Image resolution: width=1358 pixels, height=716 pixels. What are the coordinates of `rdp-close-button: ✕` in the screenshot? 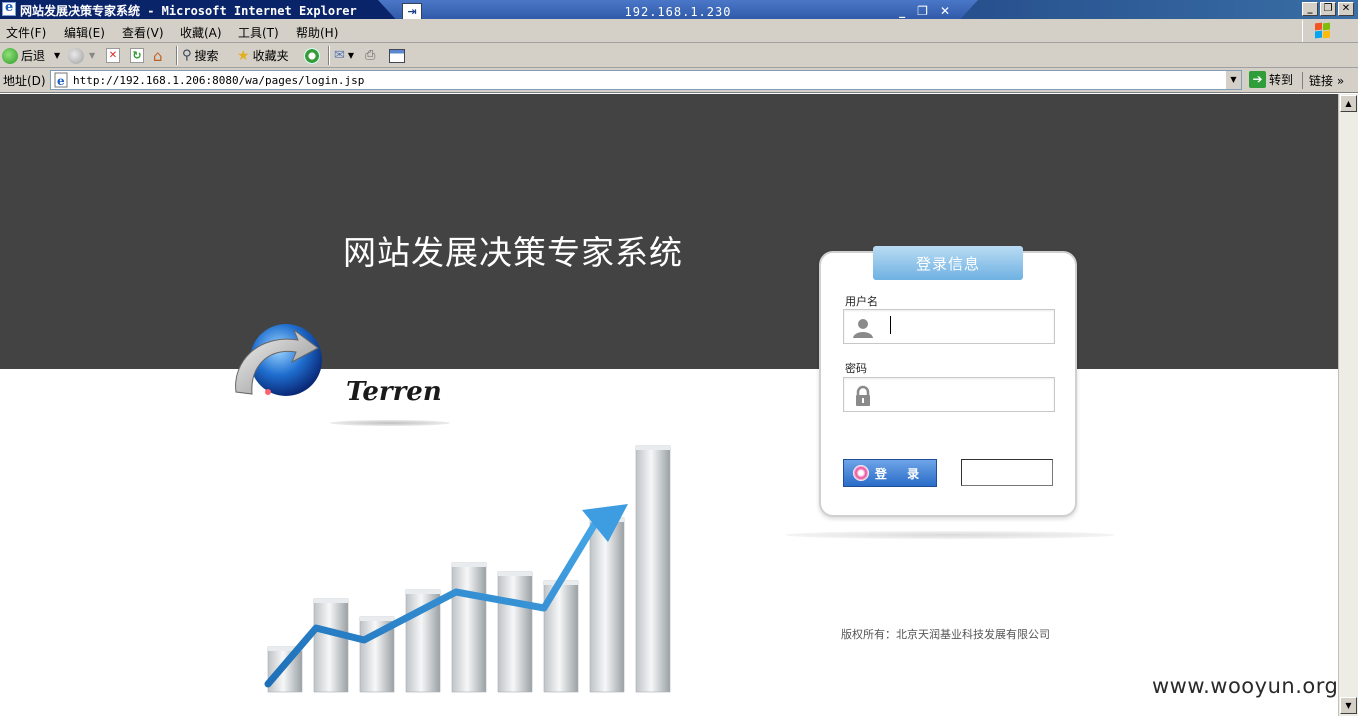 It's located at (945, 11).